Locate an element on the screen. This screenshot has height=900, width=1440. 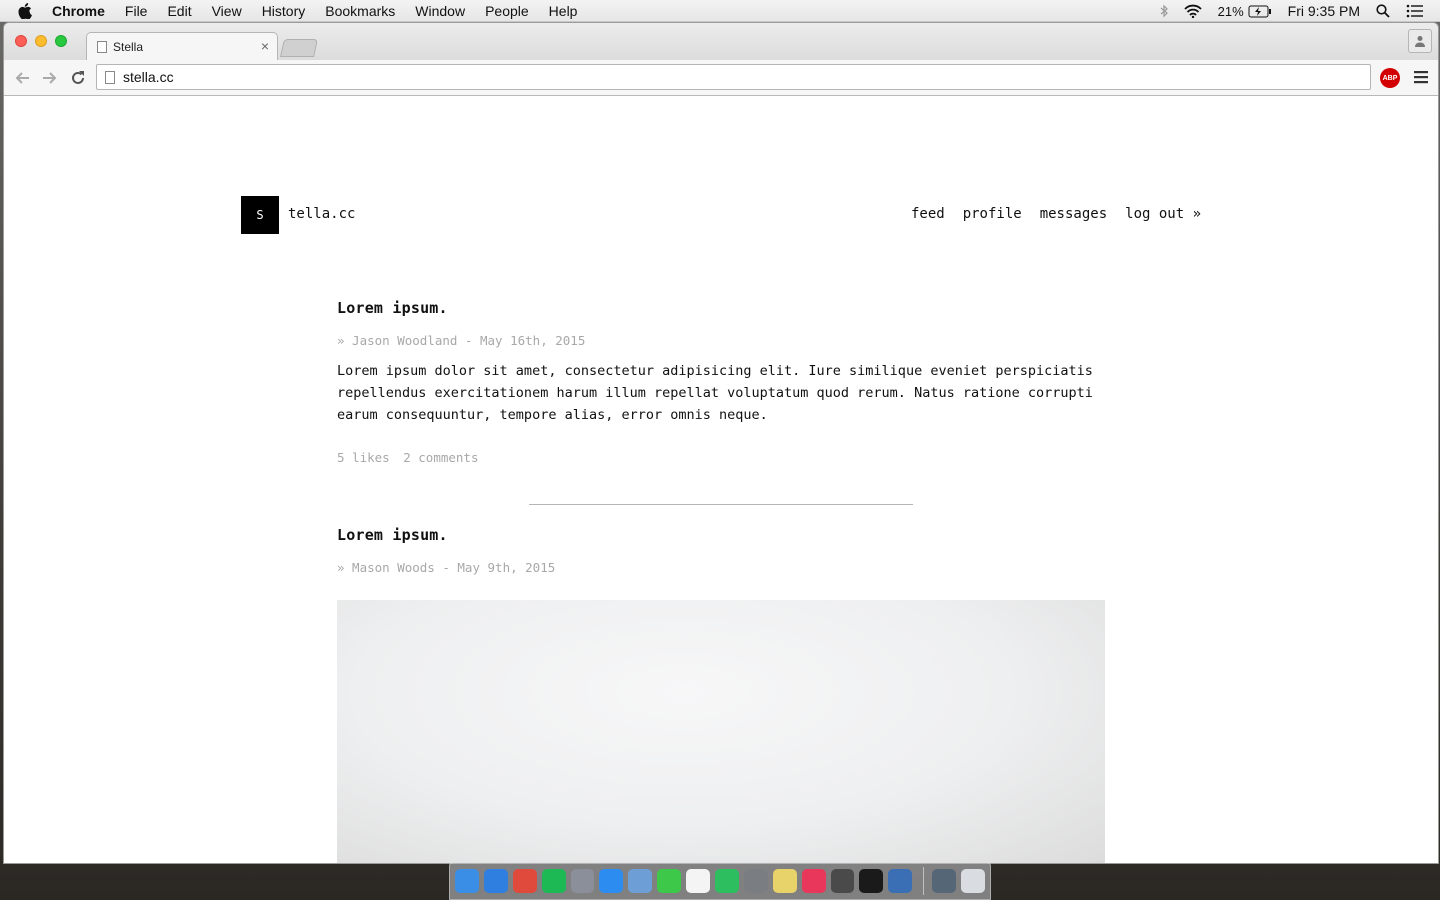
menu-people: People is located at coordinates (507, 11).